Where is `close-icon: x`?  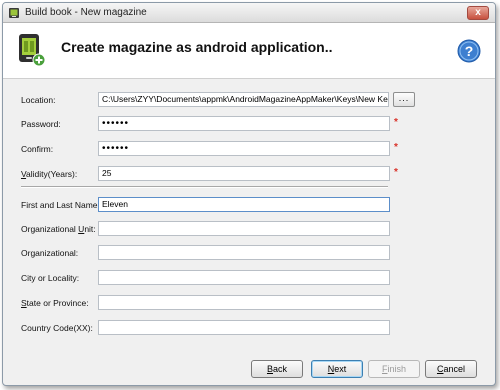 close-icon: x is located at coordinates (478, 12).